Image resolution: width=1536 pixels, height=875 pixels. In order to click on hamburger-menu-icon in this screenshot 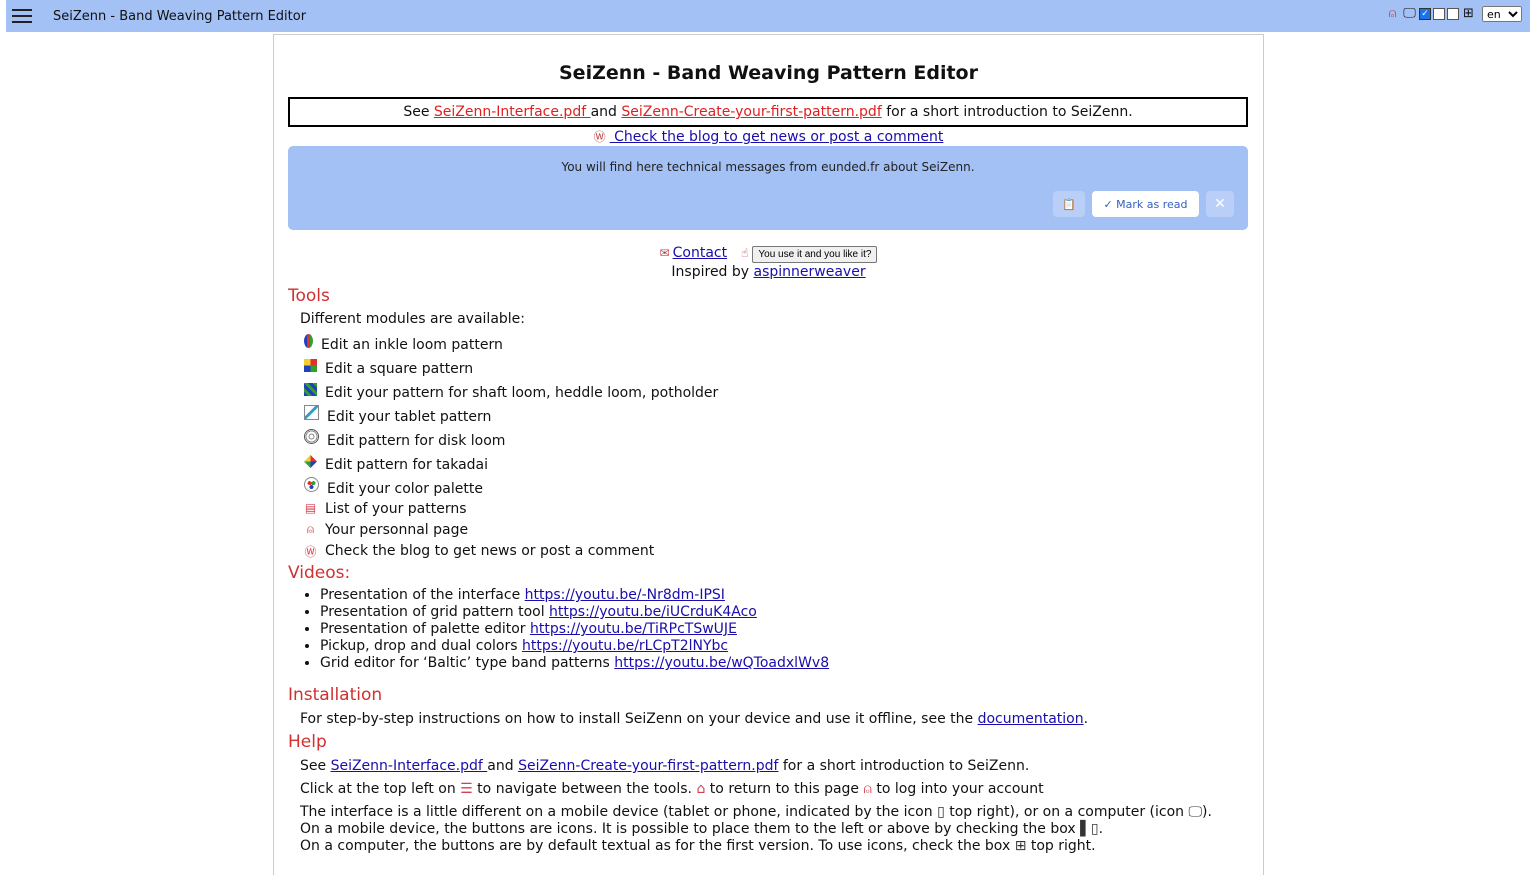, I will do `click(22, 16)`.